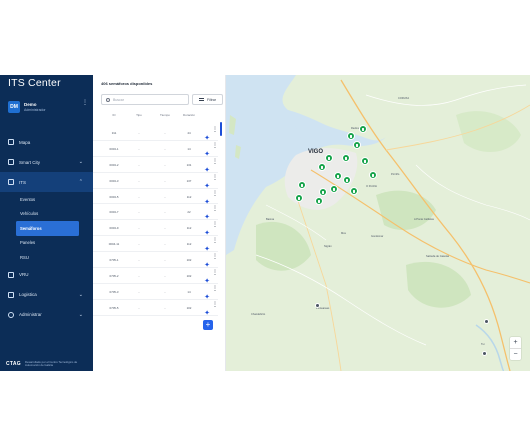 Image resolution: width=530 pixels, height=445 pixels. Describe the element at coordinates (46, 214) in the screenshot. I see `sidebar-subitem-vehiculos: Vehículos` at that location.